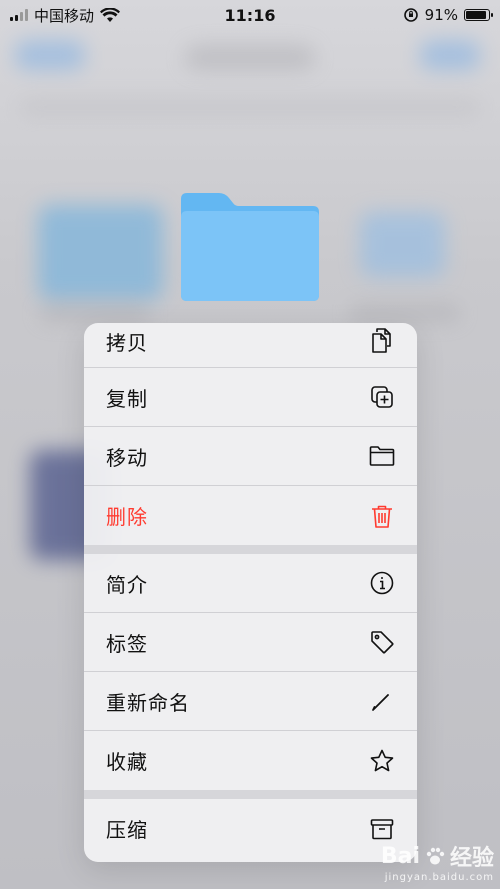 Image resolution: width=500 pixels, height=889 pixels. Describe the element at coordinates (381, 340) in the screenshot. I see `copy-documents-icon` at that location.